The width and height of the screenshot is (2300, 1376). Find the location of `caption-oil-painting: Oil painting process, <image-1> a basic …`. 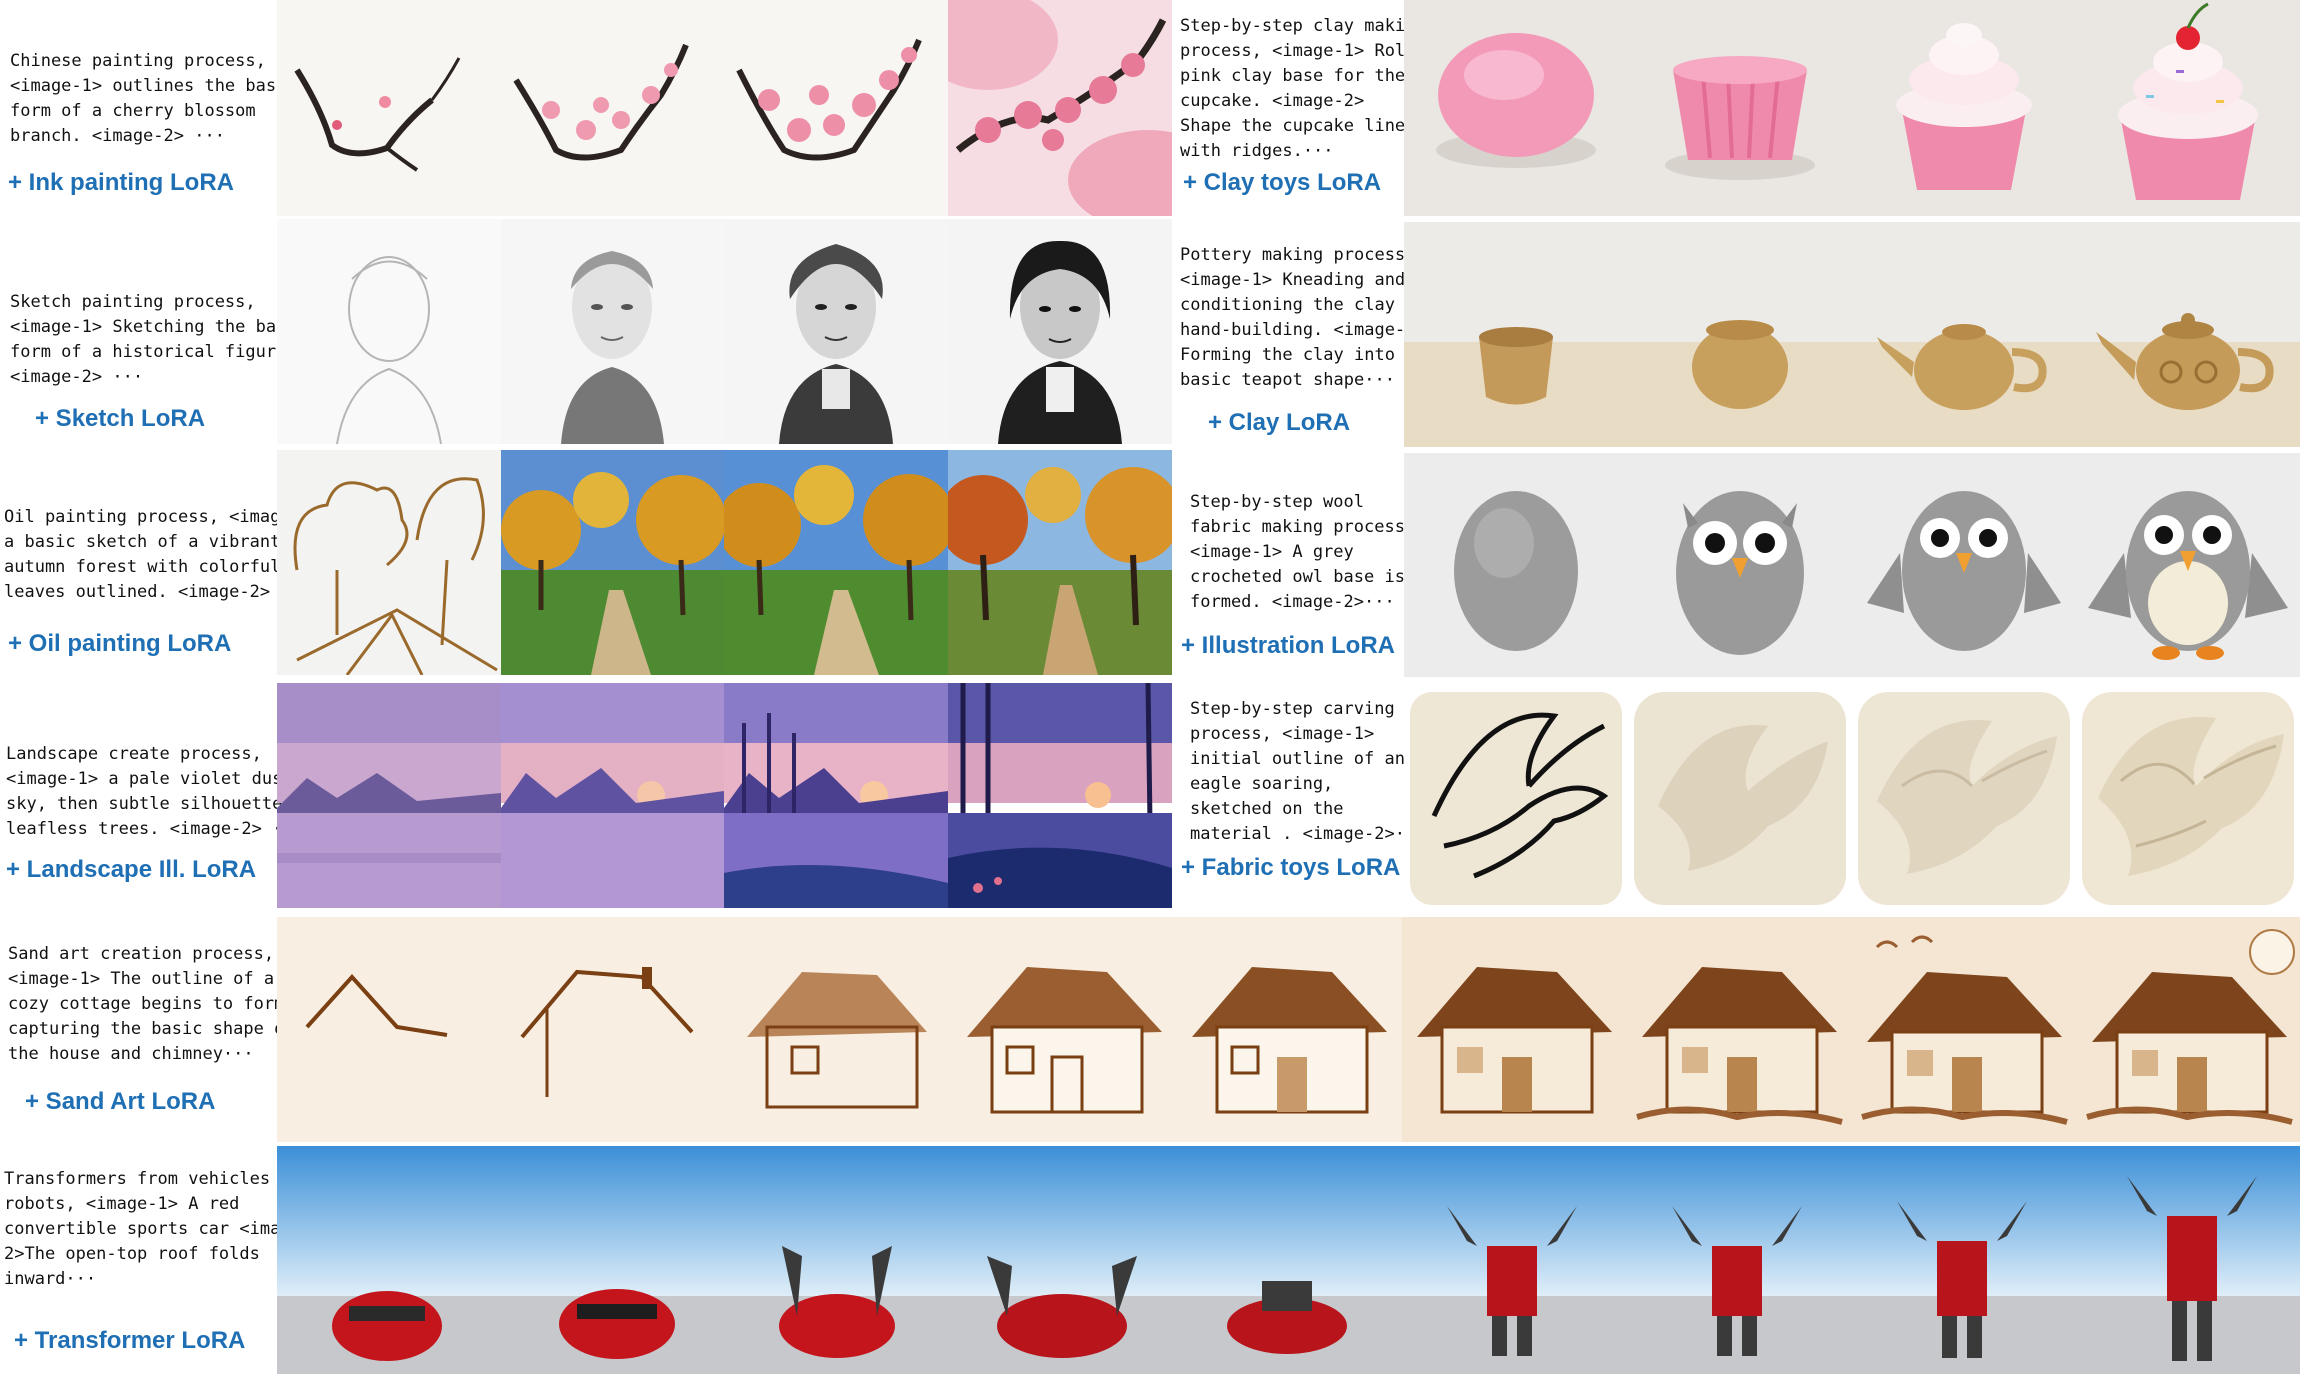

caption-oil-painting: Oil painting process, <image-1> a basic … is located at coordinates (163, 554).